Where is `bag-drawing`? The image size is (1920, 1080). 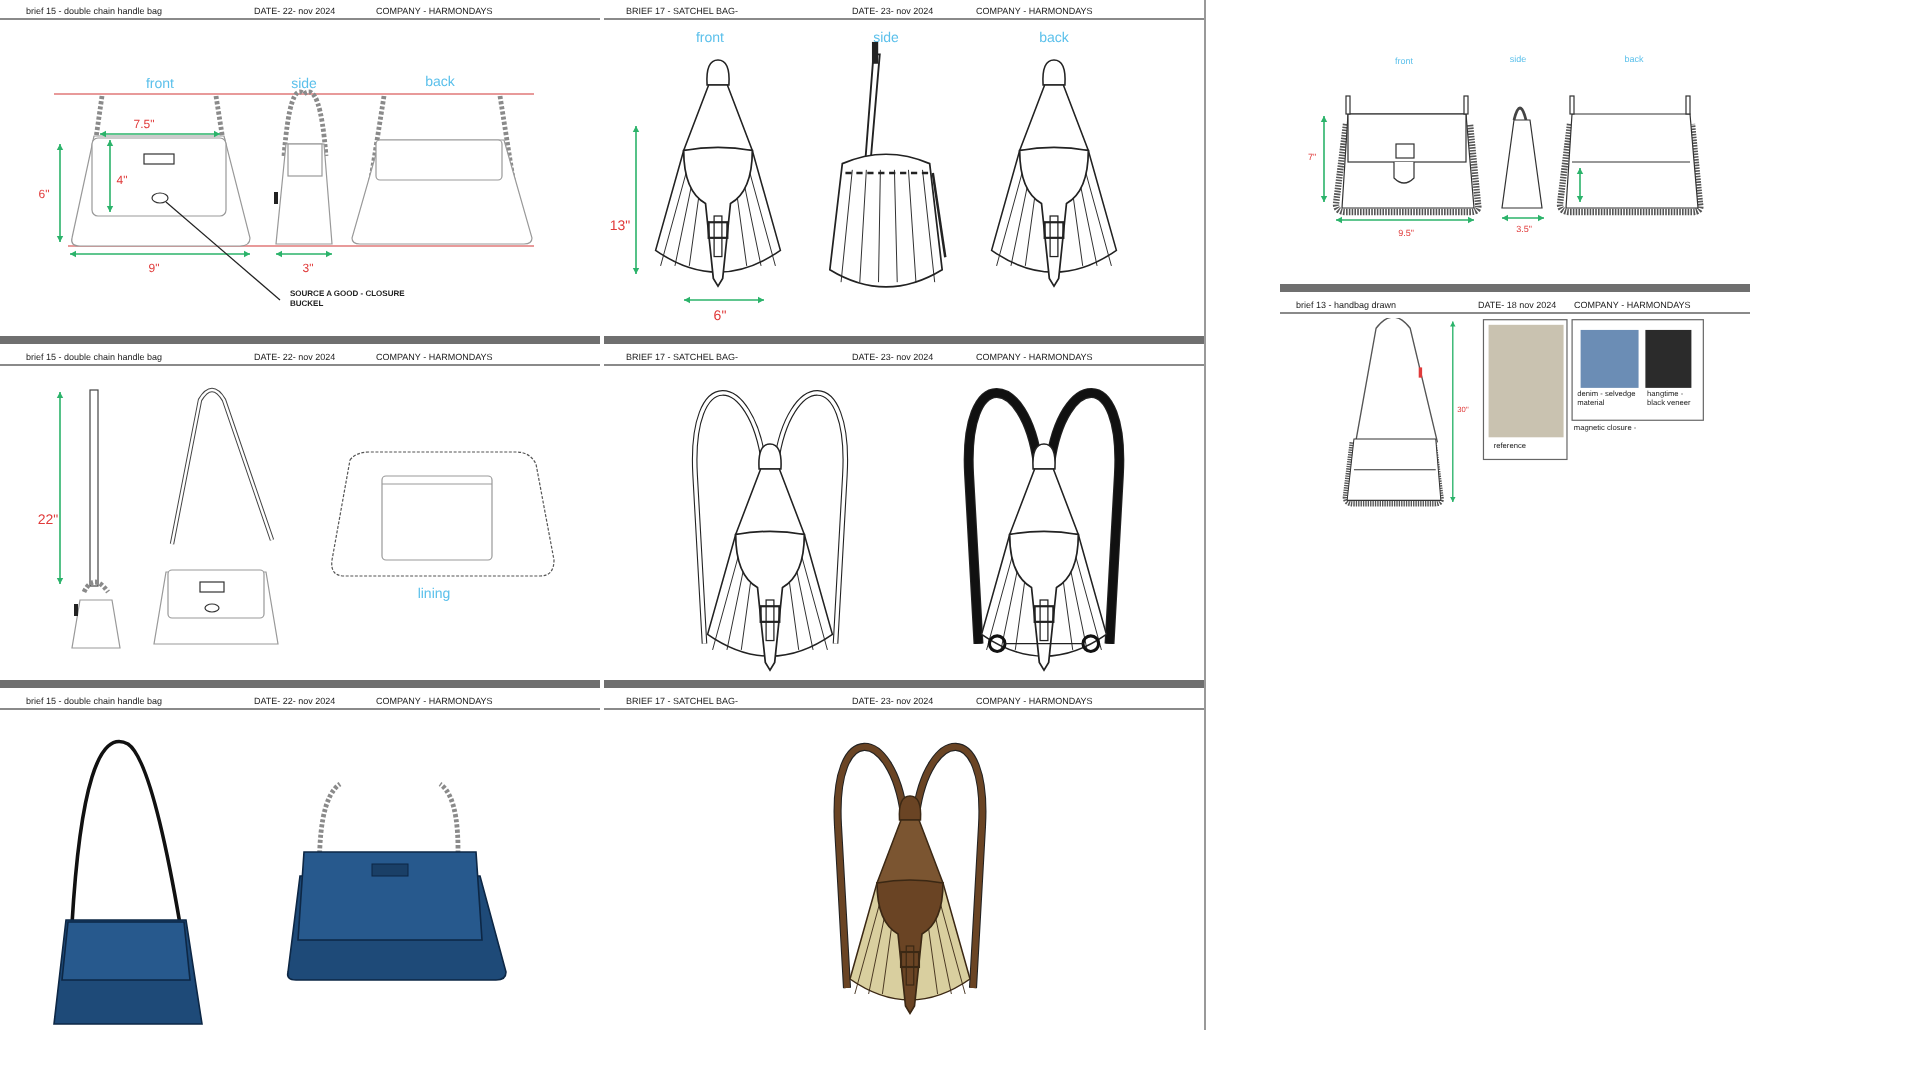 bag-drawing is located at coordinates (1522, 157).